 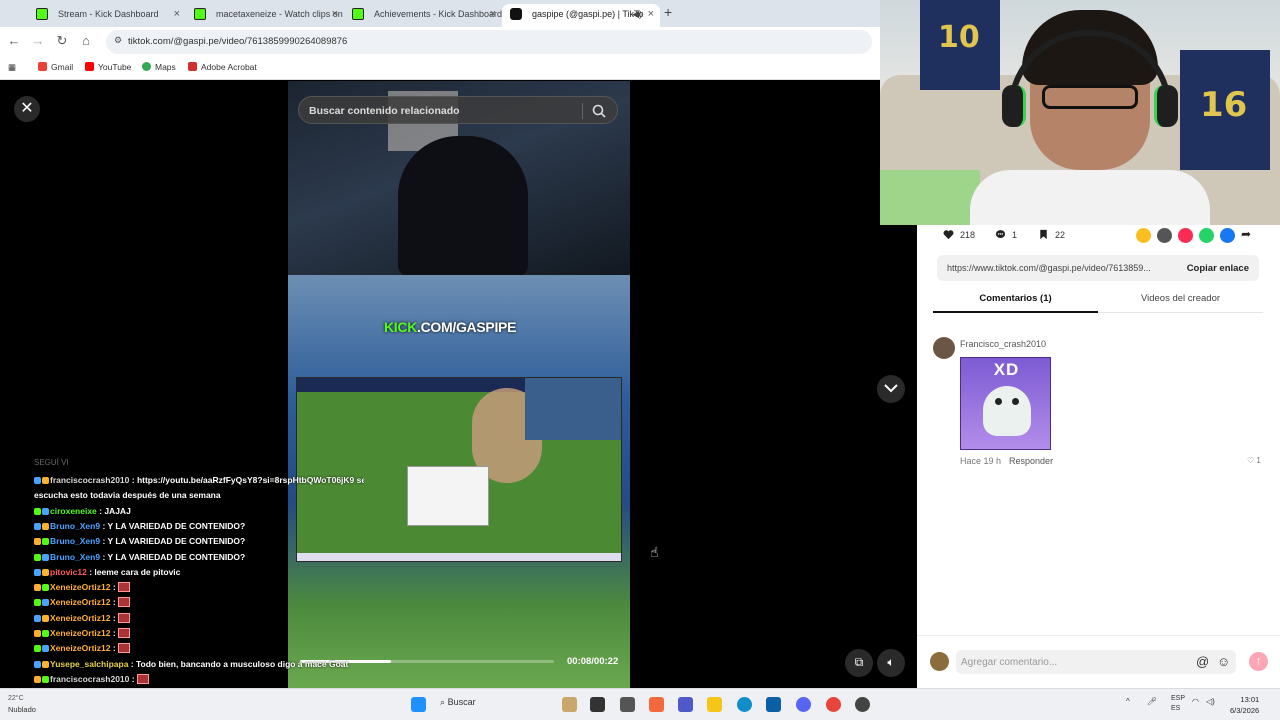 I want to click on weather-widget: 22°C Nublado, so click(x=38, y=704).